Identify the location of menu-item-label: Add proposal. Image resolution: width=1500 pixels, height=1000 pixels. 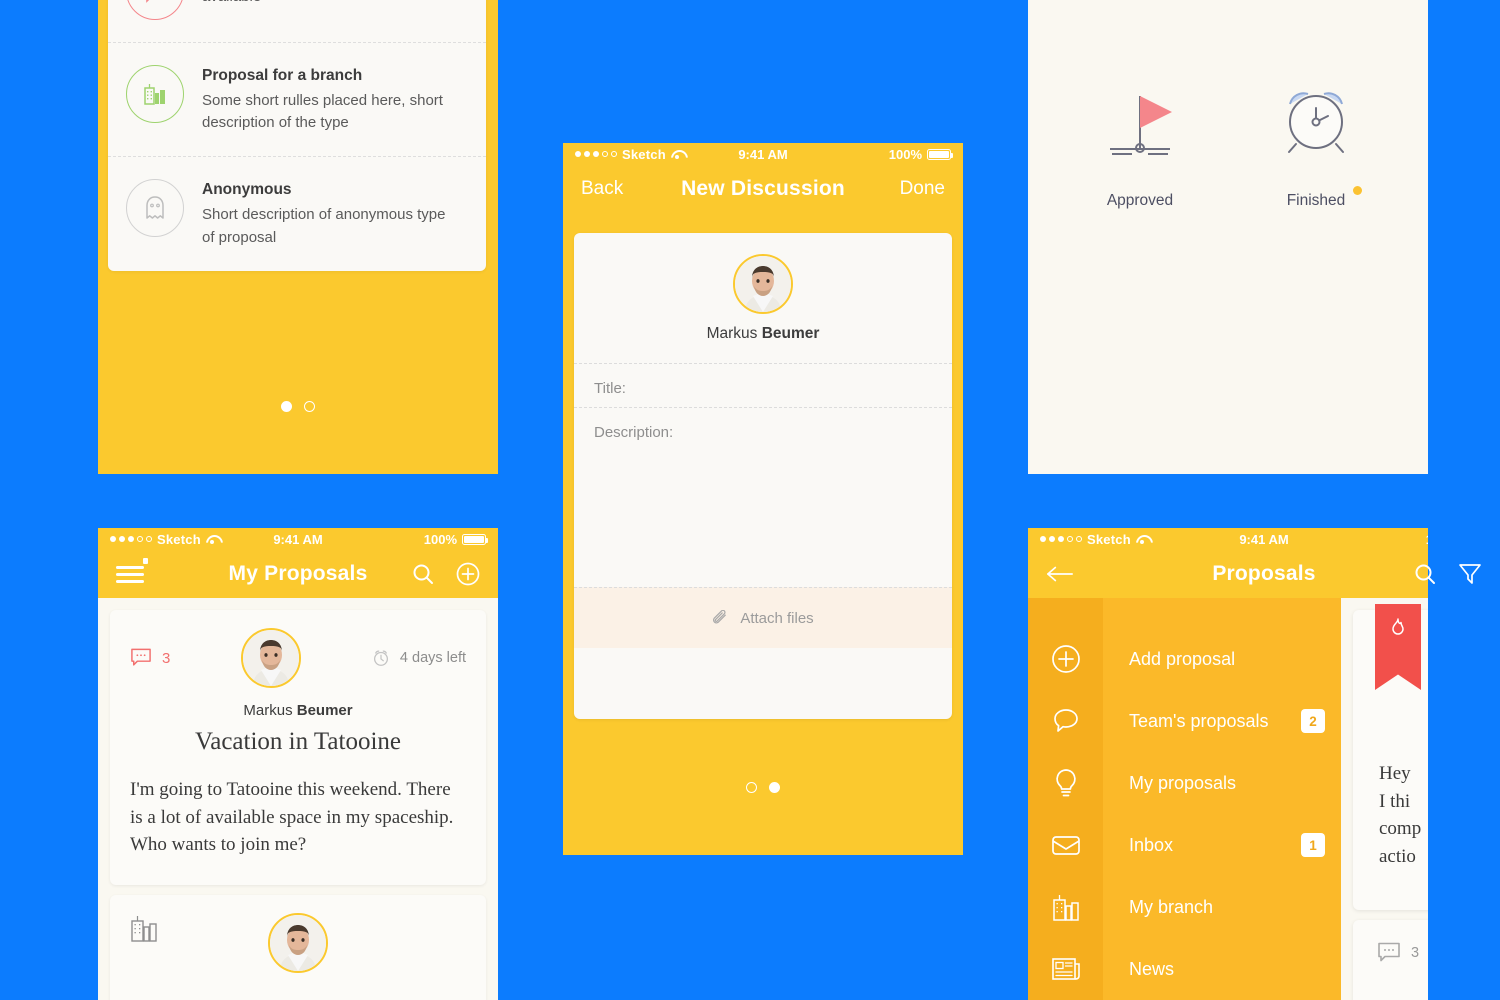
(1182, 658).